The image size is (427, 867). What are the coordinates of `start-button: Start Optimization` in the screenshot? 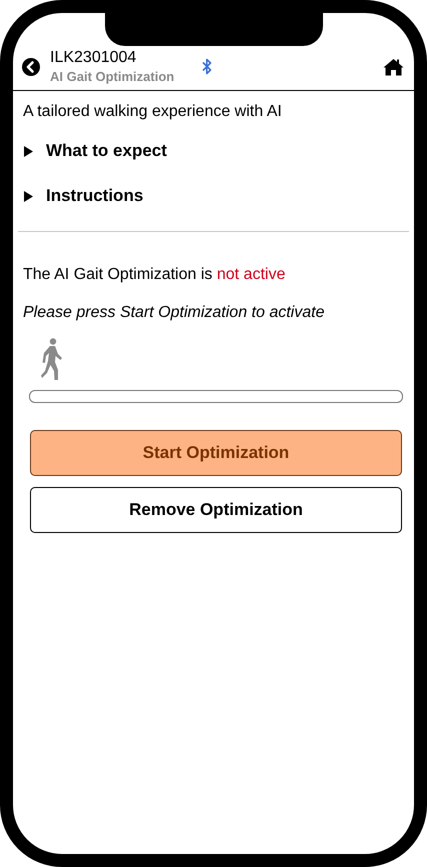 It's located at (216, 453).